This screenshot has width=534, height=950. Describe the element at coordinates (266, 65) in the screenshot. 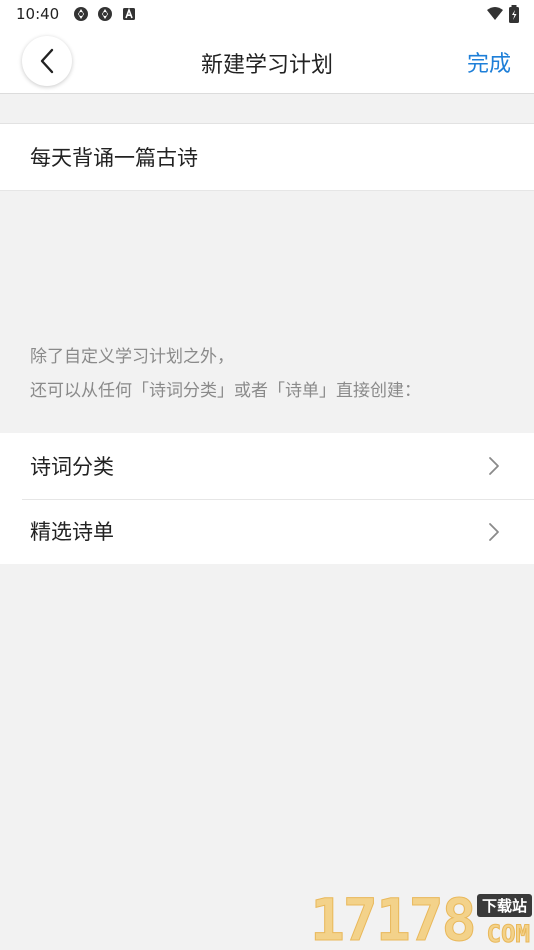

I see `page-title: 新建学习计划` at that location.